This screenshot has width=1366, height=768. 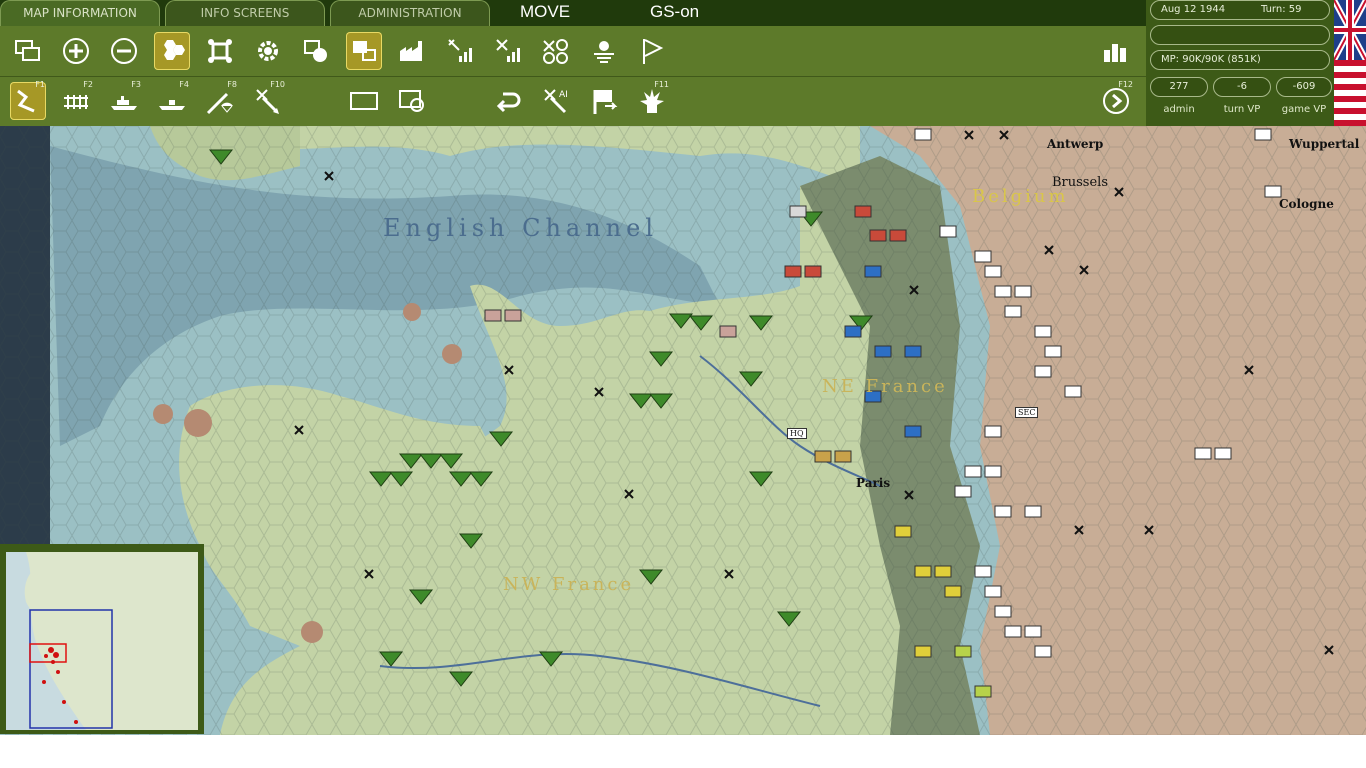 What do you see at coordinates (556, 101) in the screenshot?
I see `ai-attack-button: AI` at bounding box center [556, 101].